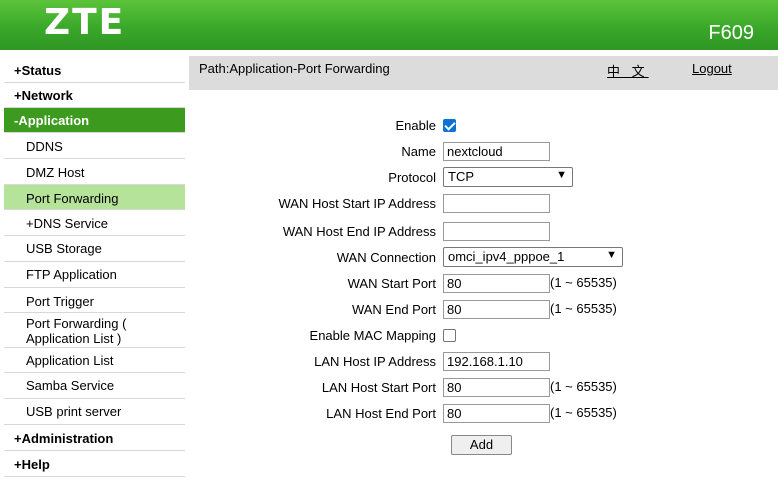  What do you see at coordinates (391, 283) in the screenshot?
I see `wan-start-port-label: WAN Start Port` at bounding box center [391, 283].